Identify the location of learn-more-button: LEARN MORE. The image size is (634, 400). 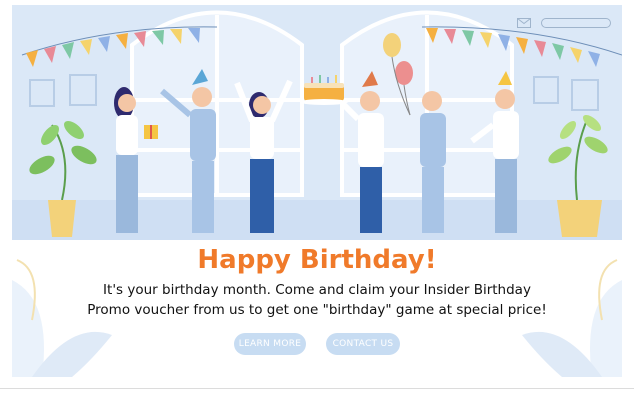
(270, 344).